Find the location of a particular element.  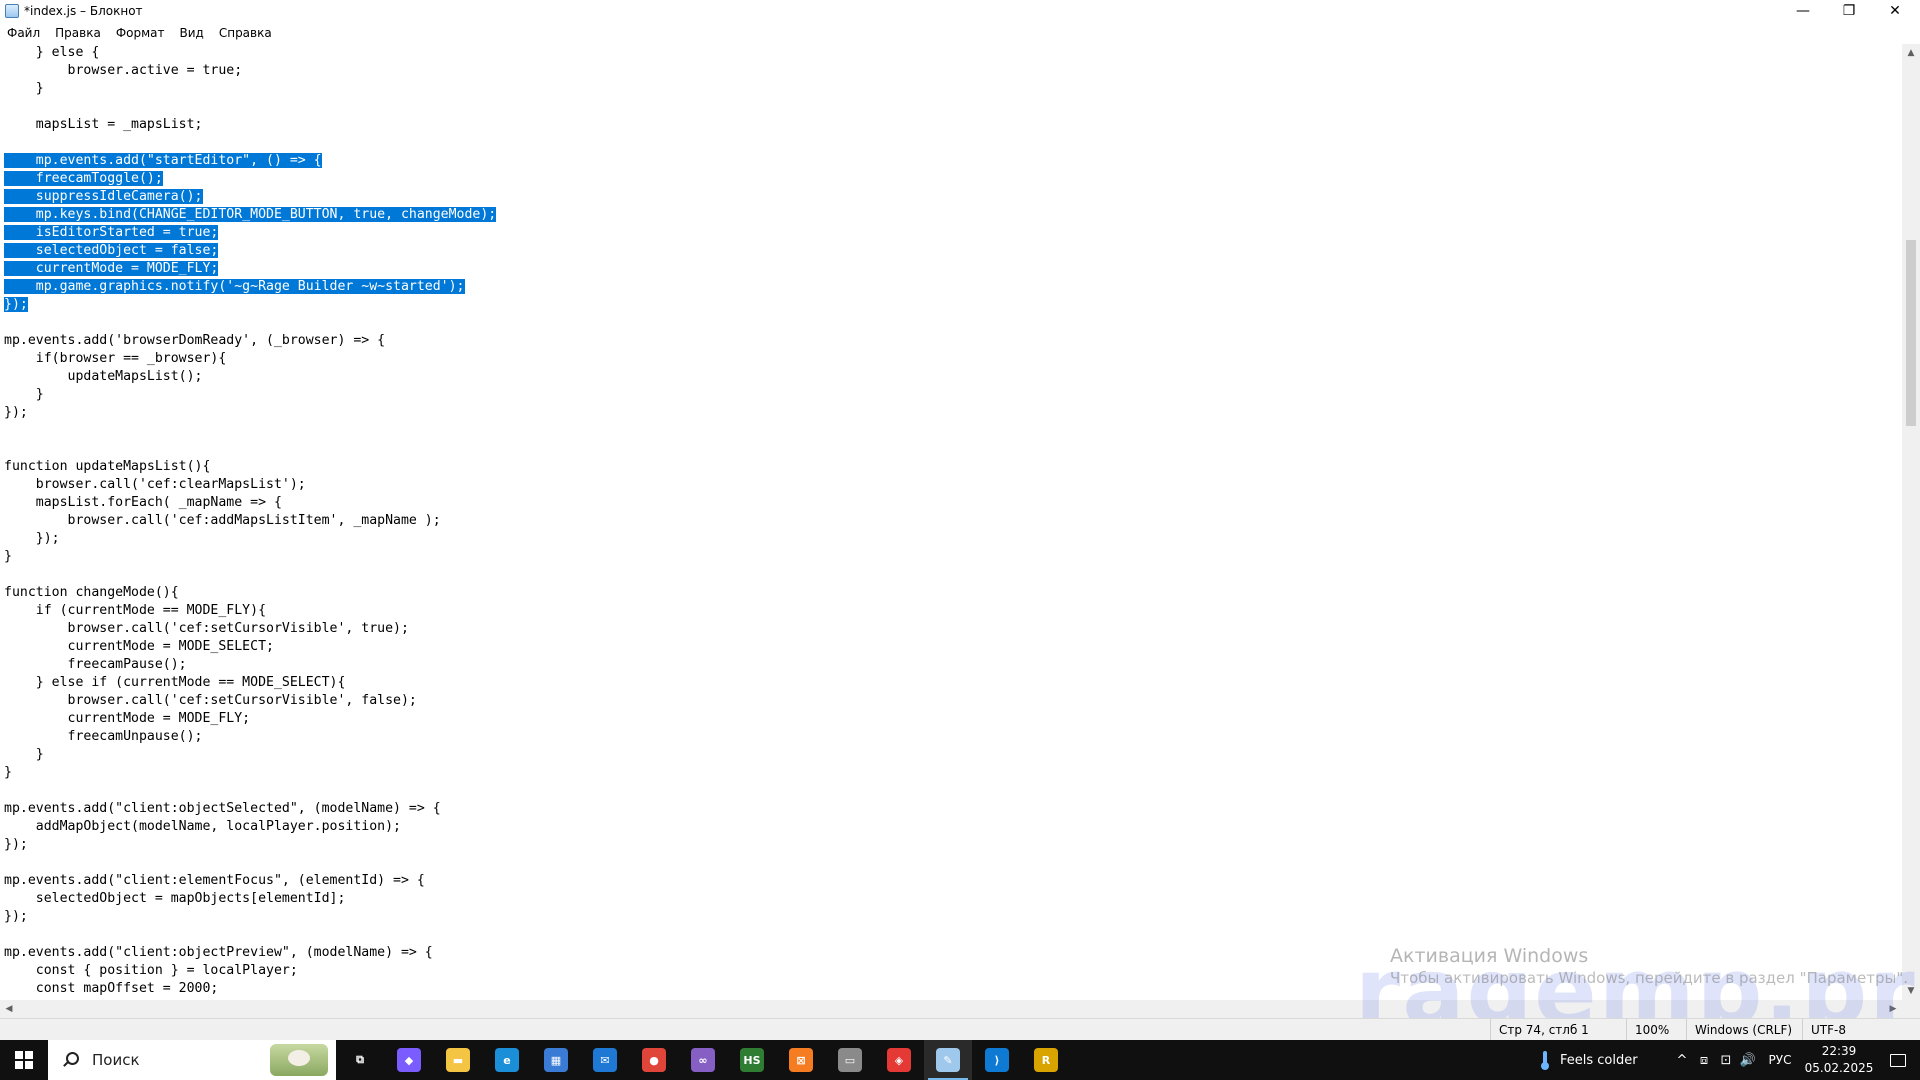

code-line-text: currentMode = MODE_SELECT; is located at coordinates (139, 646).